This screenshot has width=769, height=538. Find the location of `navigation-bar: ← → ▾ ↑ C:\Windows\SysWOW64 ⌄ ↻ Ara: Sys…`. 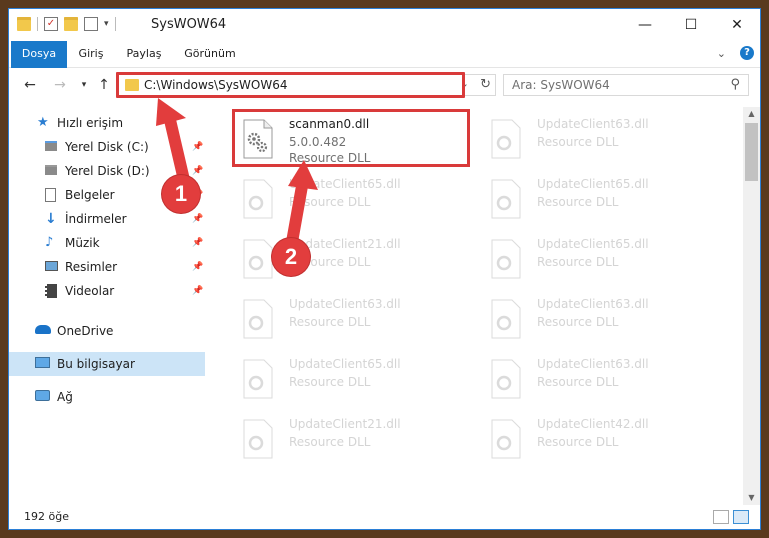

navigation-bar: ← → ▾ ↑ C:\Windows\SysWOW64 ⌄ ↻ Ara: Sys… is located at coordinates (384, 86).